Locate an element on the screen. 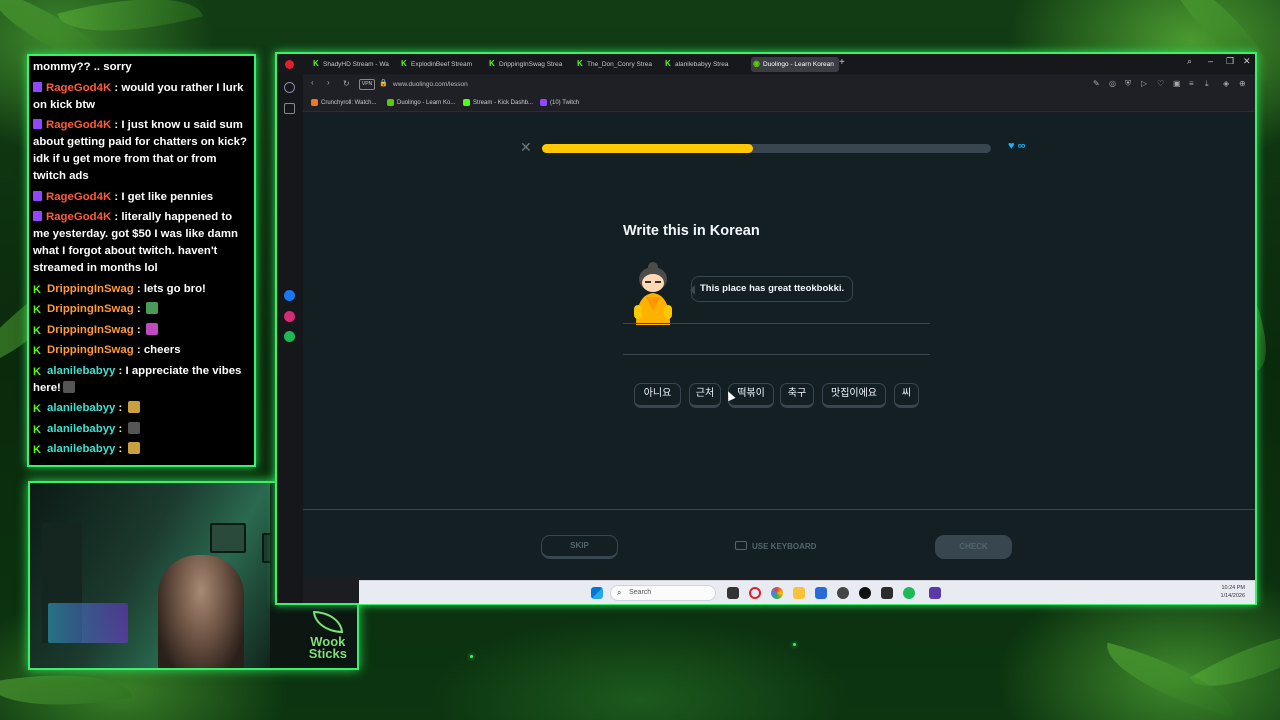  word-chip: 축구 is located at coordinates (797, 395).